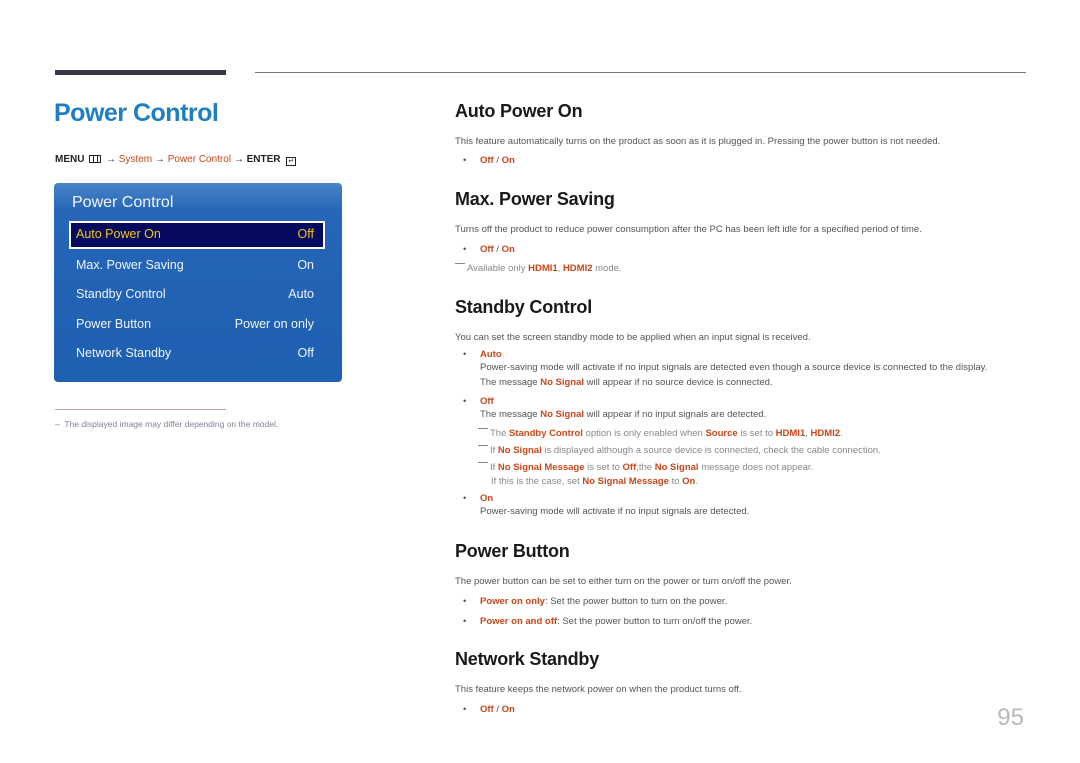  I want to click on text: message does not appear., so click(756, 467).